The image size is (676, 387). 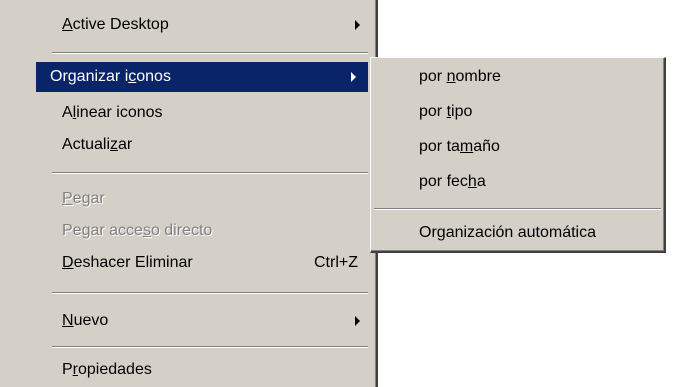 I want to click on menu-item-label: por fecha, so click(x=452, y=181).